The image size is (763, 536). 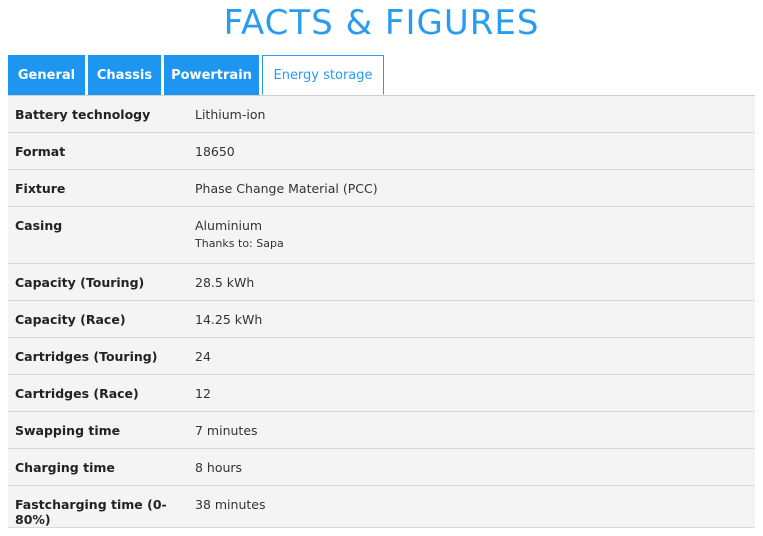 What do you see at coordinates (381, 356) in the screenshot?
I see `table-row: Cartridges (Touring) 24` at bounding box center [381, 356].